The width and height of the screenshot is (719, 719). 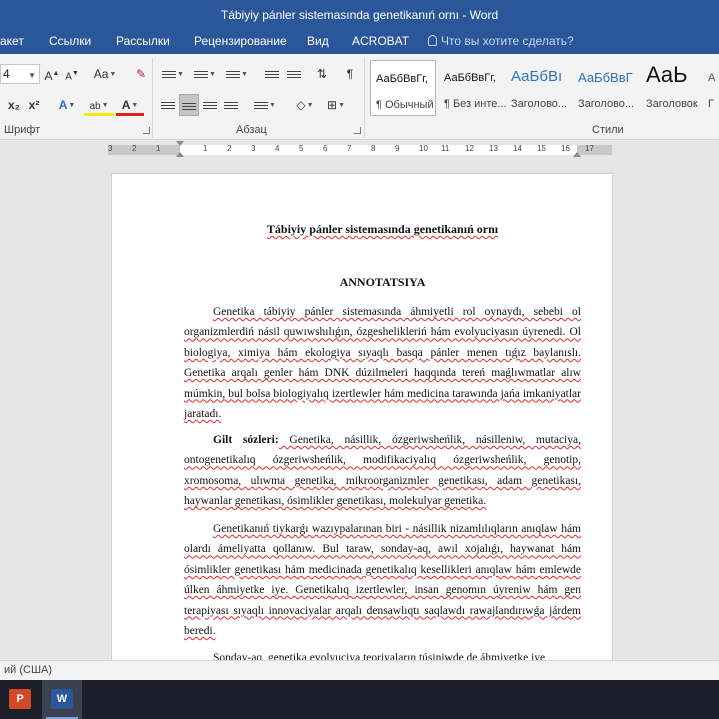 I want to click on taskbar-word: W, so click(x=62, y=699).